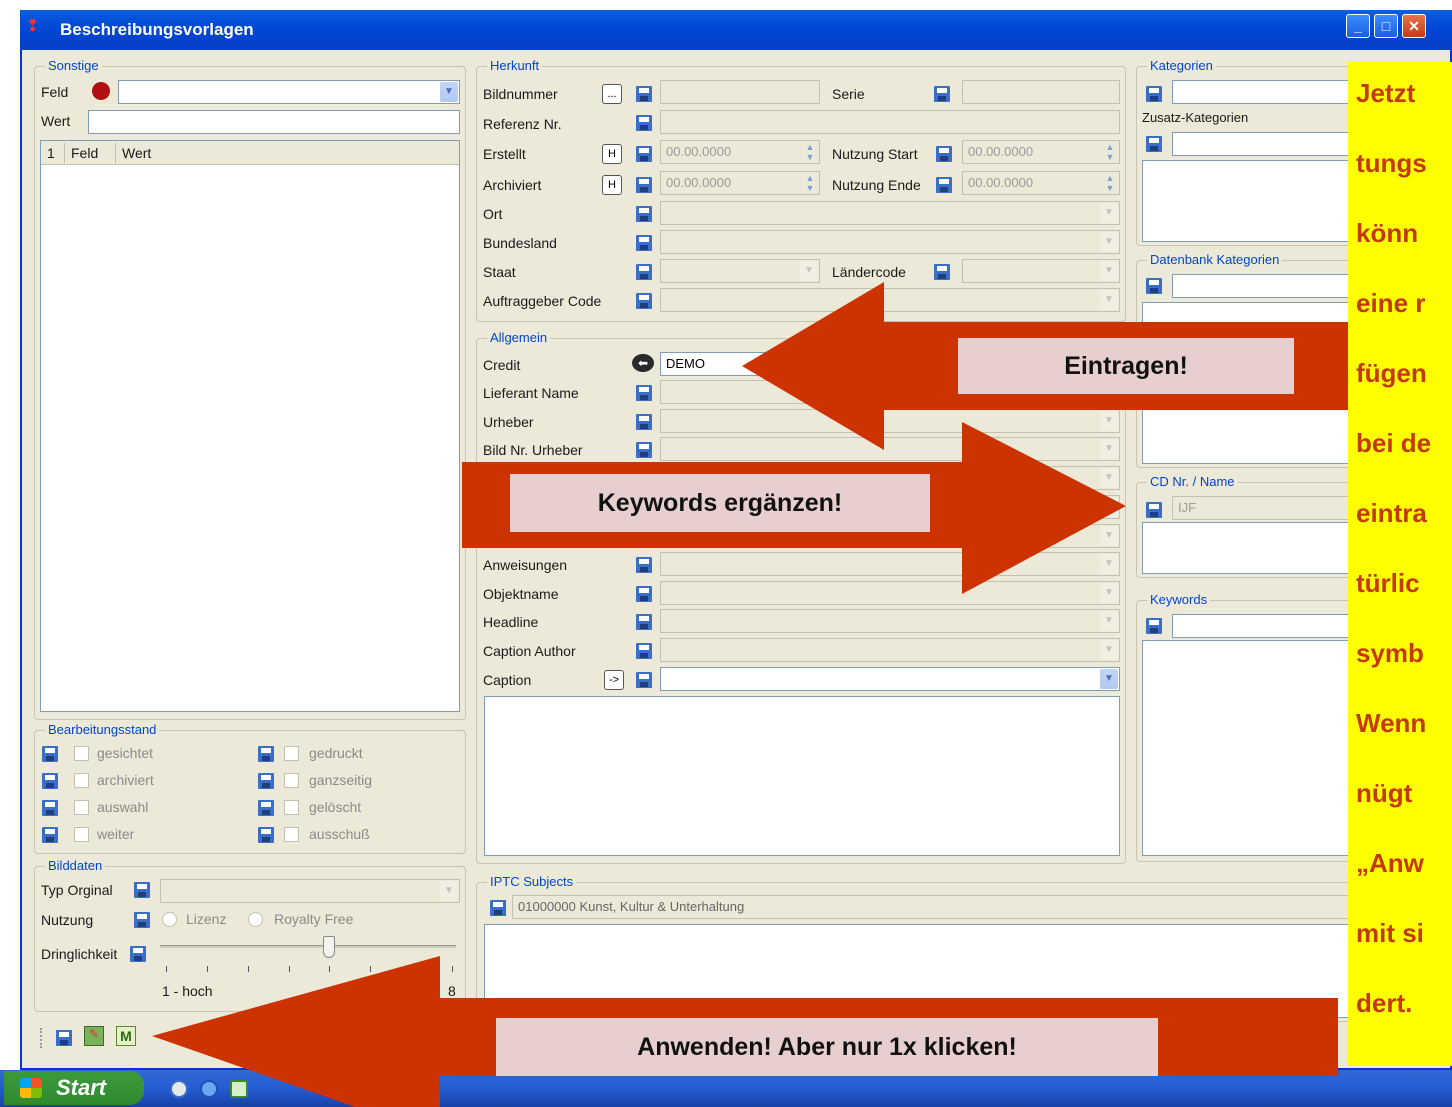 This screenshot has height=1107, width=1452. What do you see at coordinates (1126, 366) in the screenshot?
I see `eintragen-callout: Eintragen!` at bounding box center [1126, 366].